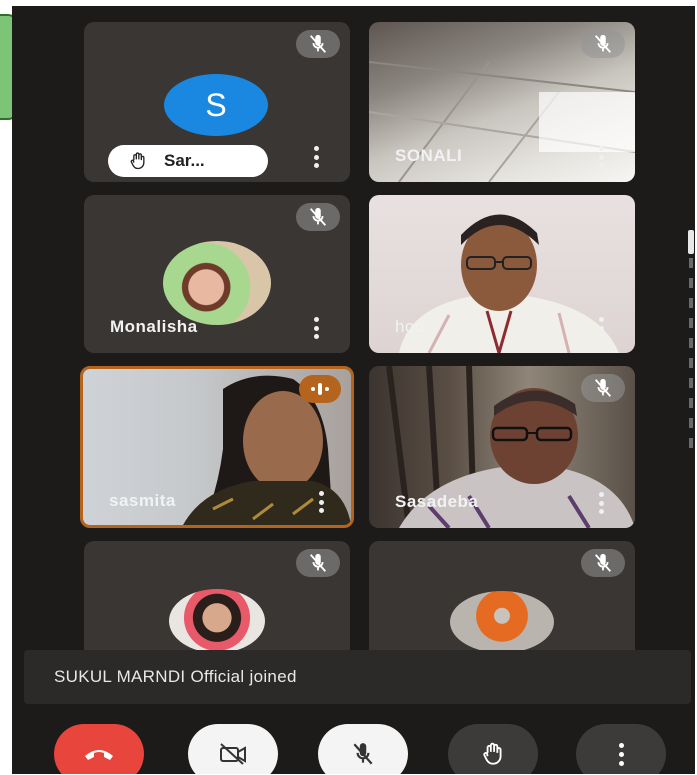 This screenshot has width=697, height=775. I want to click on camera-off-icon, so click(233, 754).